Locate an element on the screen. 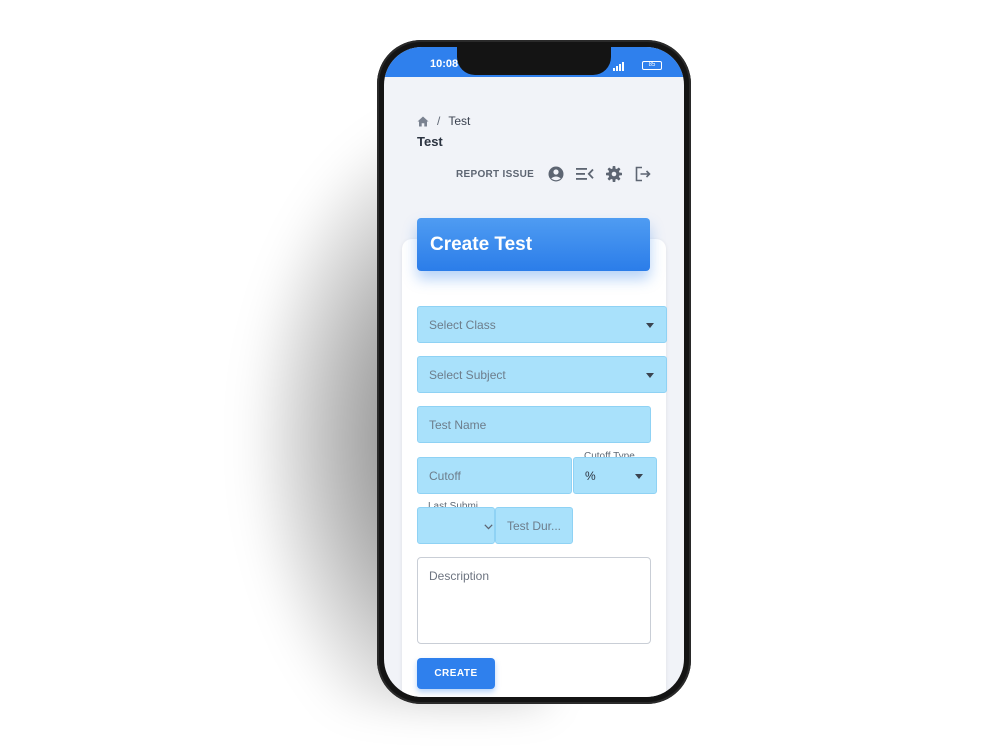 This screenshot has height=750, width=1000. breadcrumb: / Test is located at coordinates (443, 121).